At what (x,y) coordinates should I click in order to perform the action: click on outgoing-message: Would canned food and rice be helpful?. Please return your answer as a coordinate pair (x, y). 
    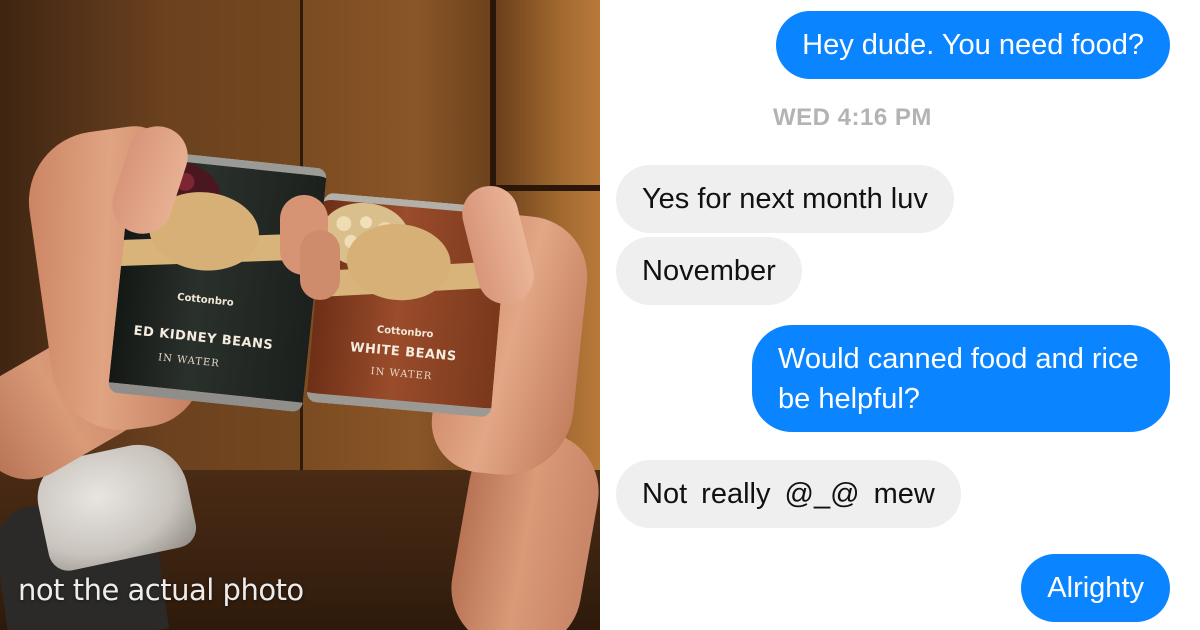
    Looking at the image, I should click on (961, 378).